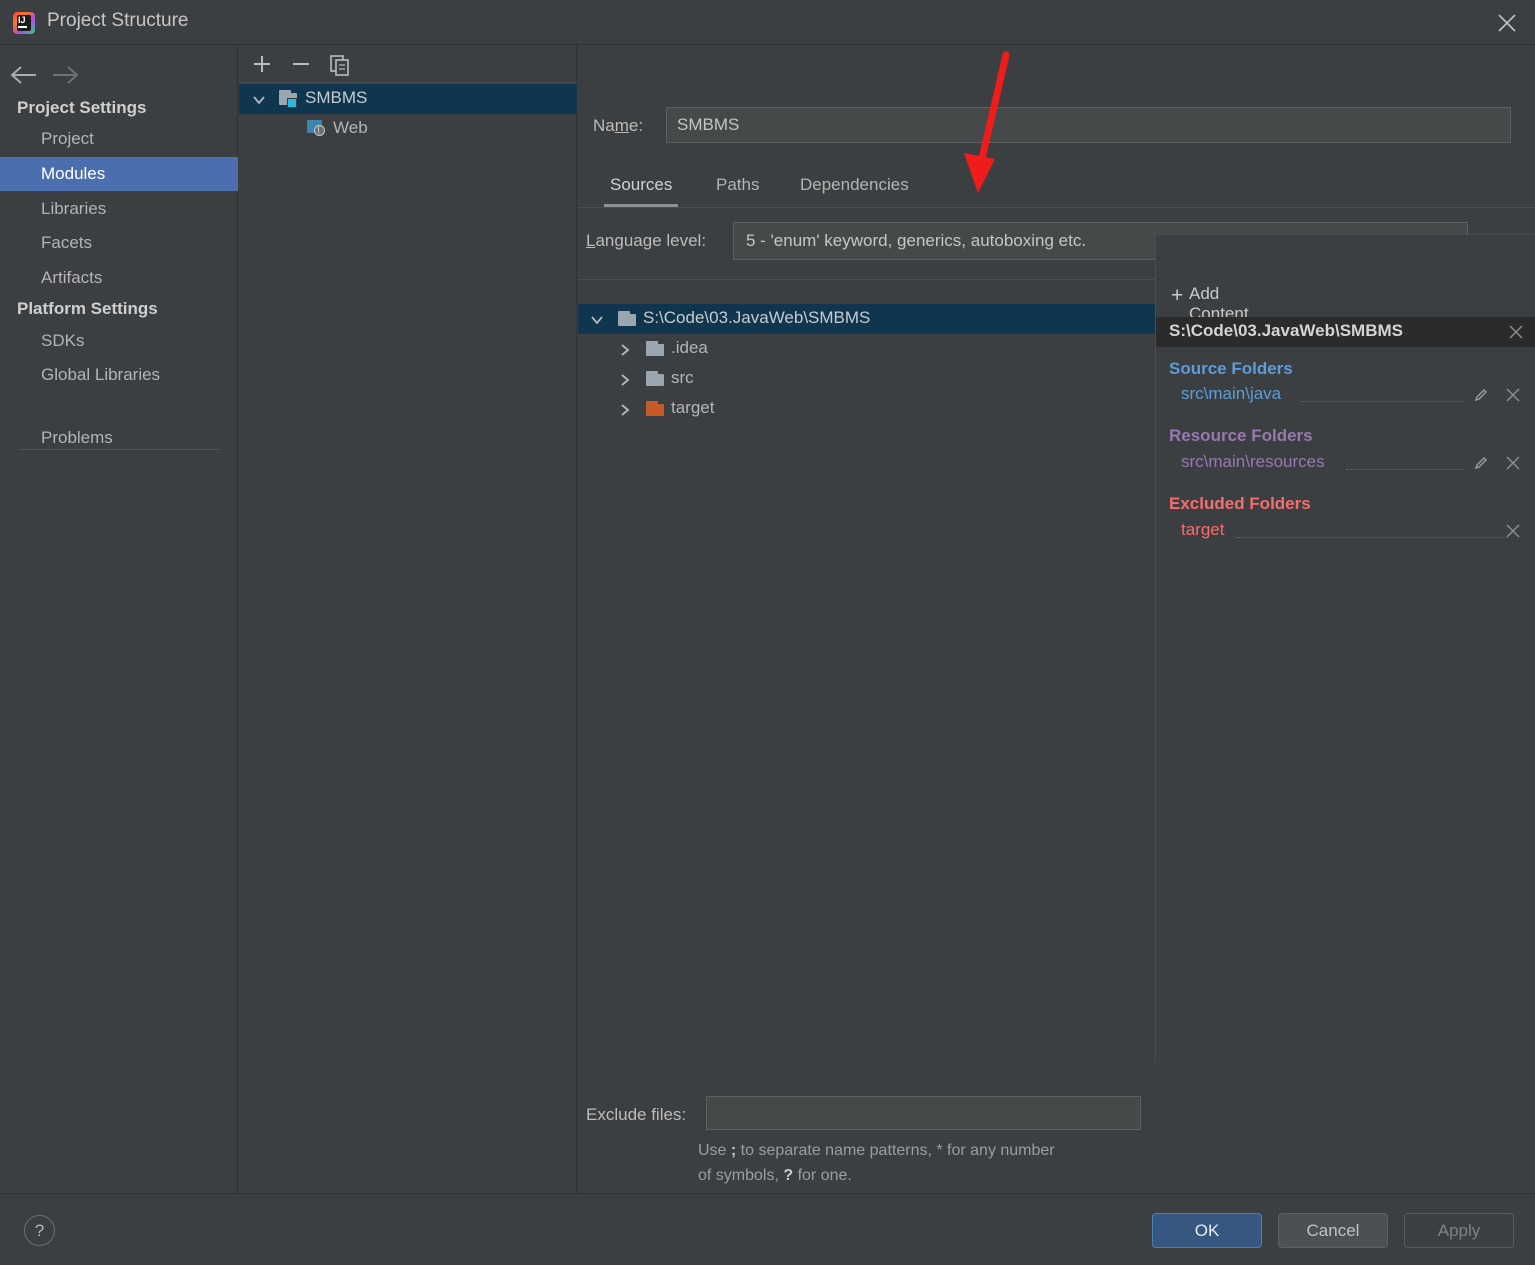 The height and width of the screenshot is (1265, 1535). What do you see at coordinates (1286, 330) in the screenshot?
I see `content-root-path: S:\Code\03.JavaWeb\SMBMS` at bounding box center [1286, 330].